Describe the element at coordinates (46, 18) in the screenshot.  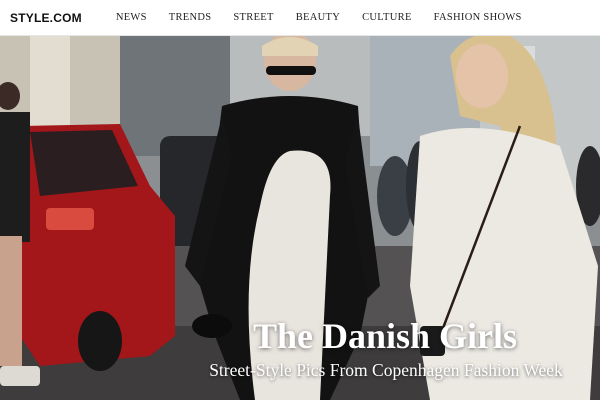
I see `site-logo: STYLE.COM` at that location.